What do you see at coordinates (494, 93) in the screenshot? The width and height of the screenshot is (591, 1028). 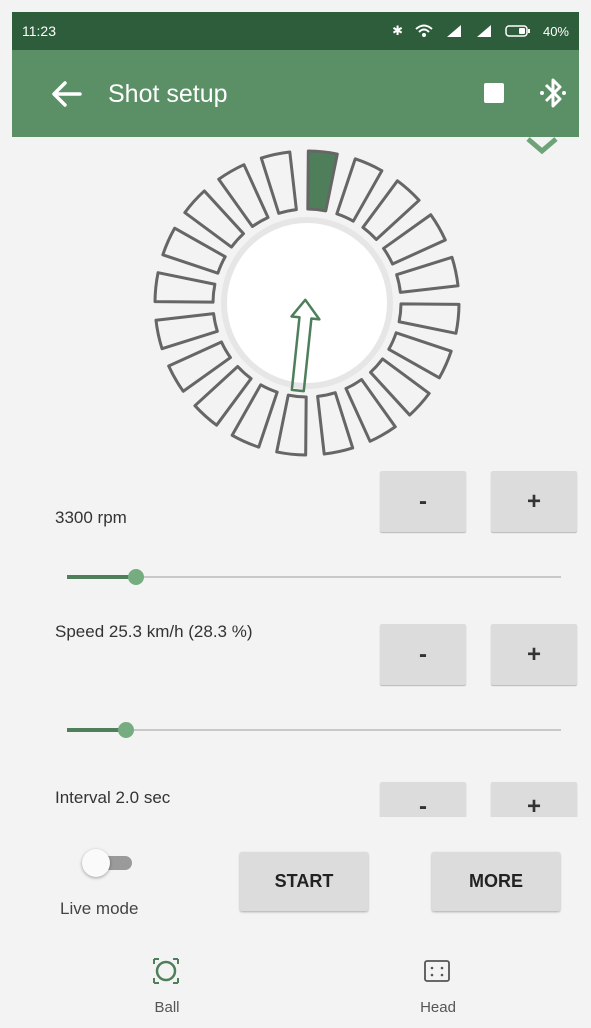 I see `stop-icon` at bounding box center [494, 93].